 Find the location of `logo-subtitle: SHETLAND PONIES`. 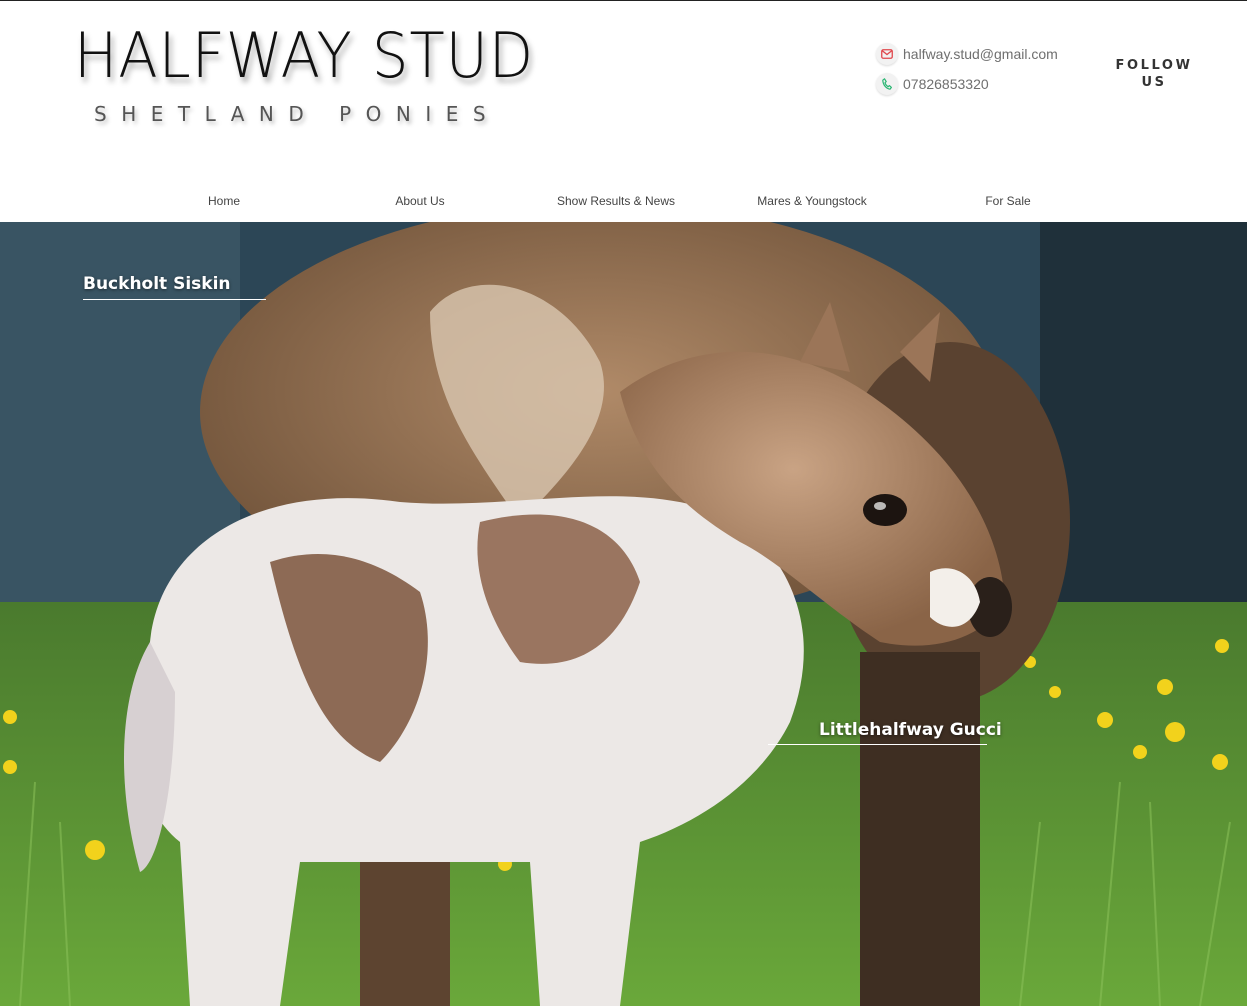

logo-subtitle: SHETLAND PONIES is located at coordinates (297, 114).